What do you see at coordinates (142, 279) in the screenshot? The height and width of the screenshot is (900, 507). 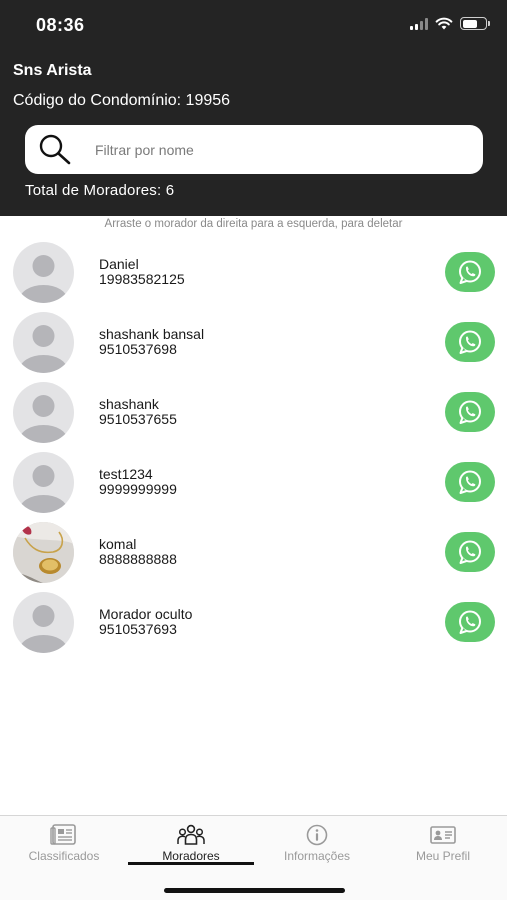 I see `resident-phone: 19983582125` at bounding box center [142, 279].